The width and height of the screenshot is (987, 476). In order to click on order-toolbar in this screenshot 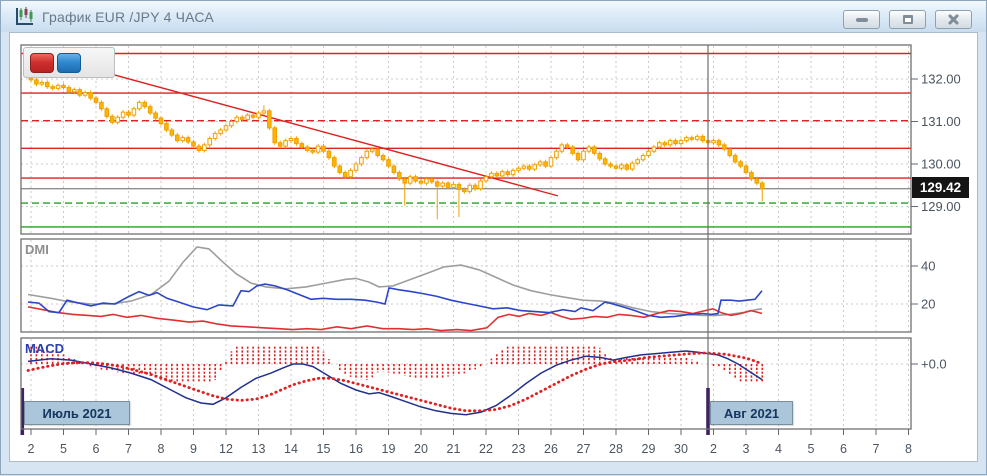, I will do `click(69, 62)`.